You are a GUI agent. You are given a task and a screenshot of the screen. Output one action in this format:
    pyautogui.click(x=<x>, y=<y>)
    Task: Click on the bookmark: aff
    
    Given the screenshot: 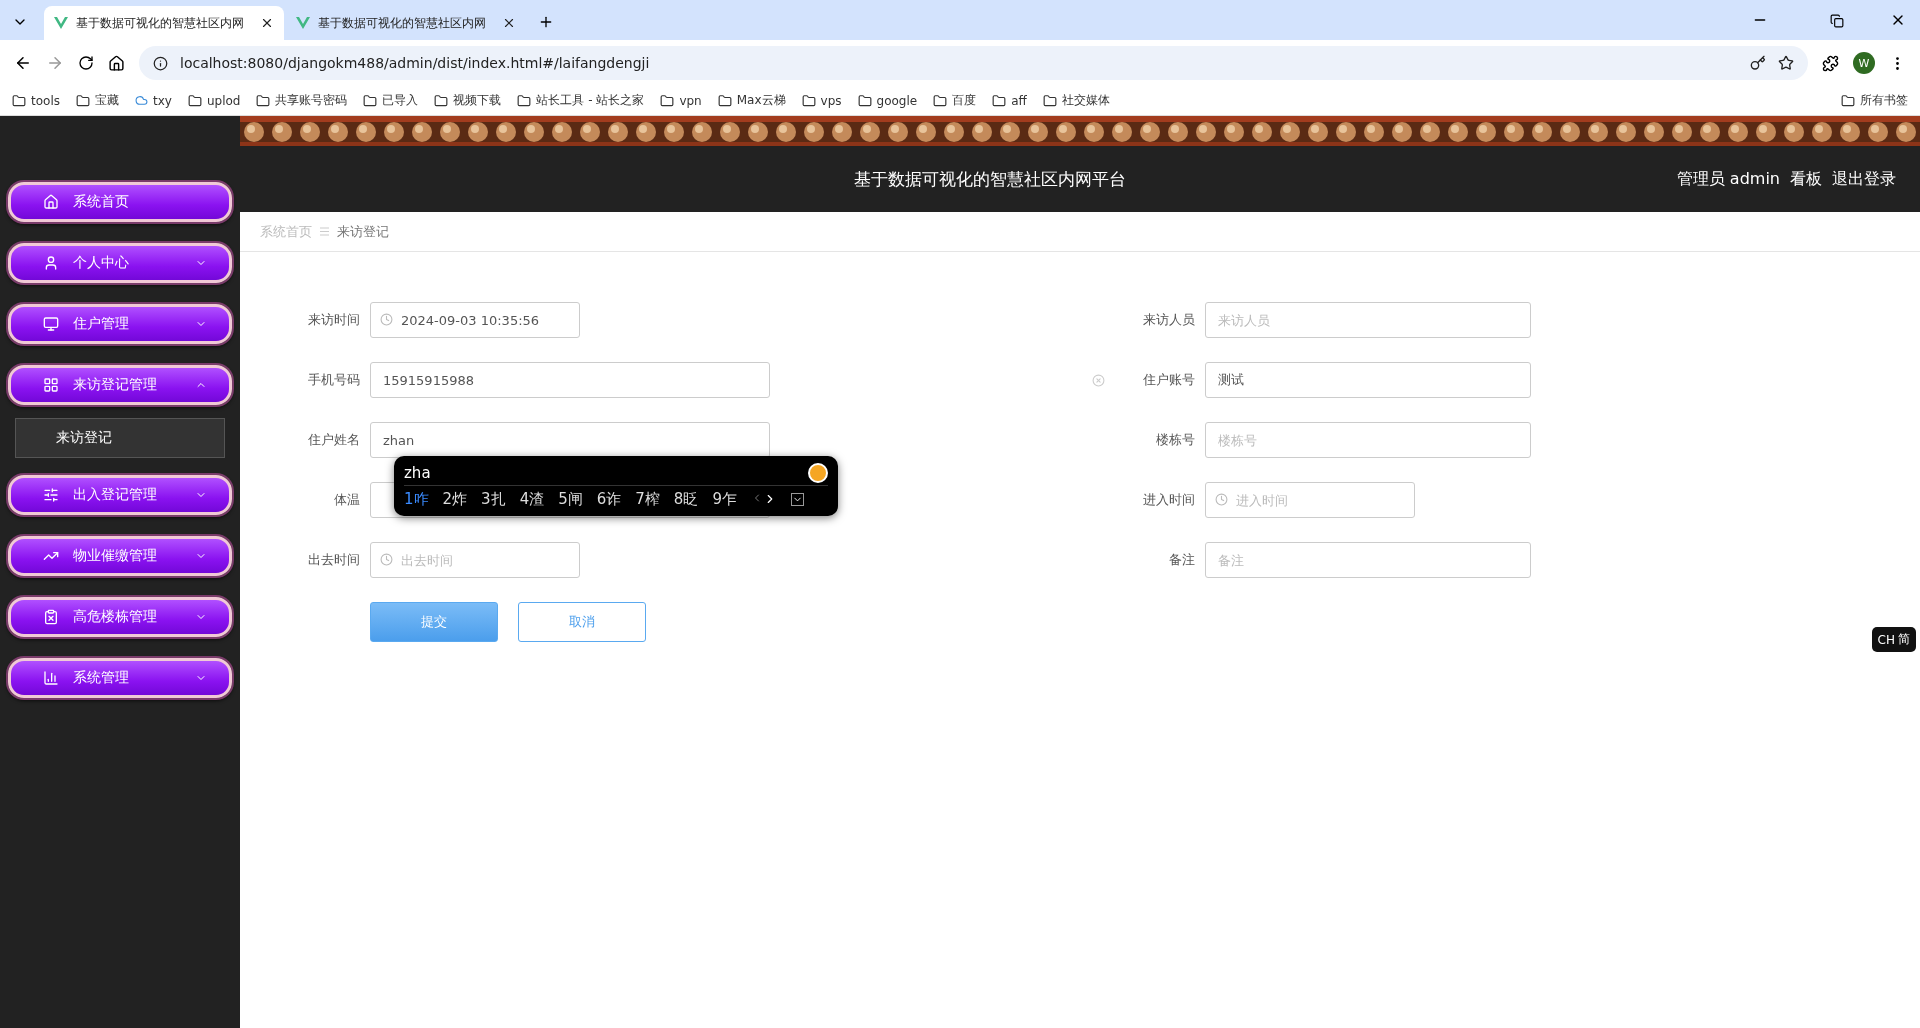 What is the action you would take?
    pyautogui.click(x=1009, y=100)
    